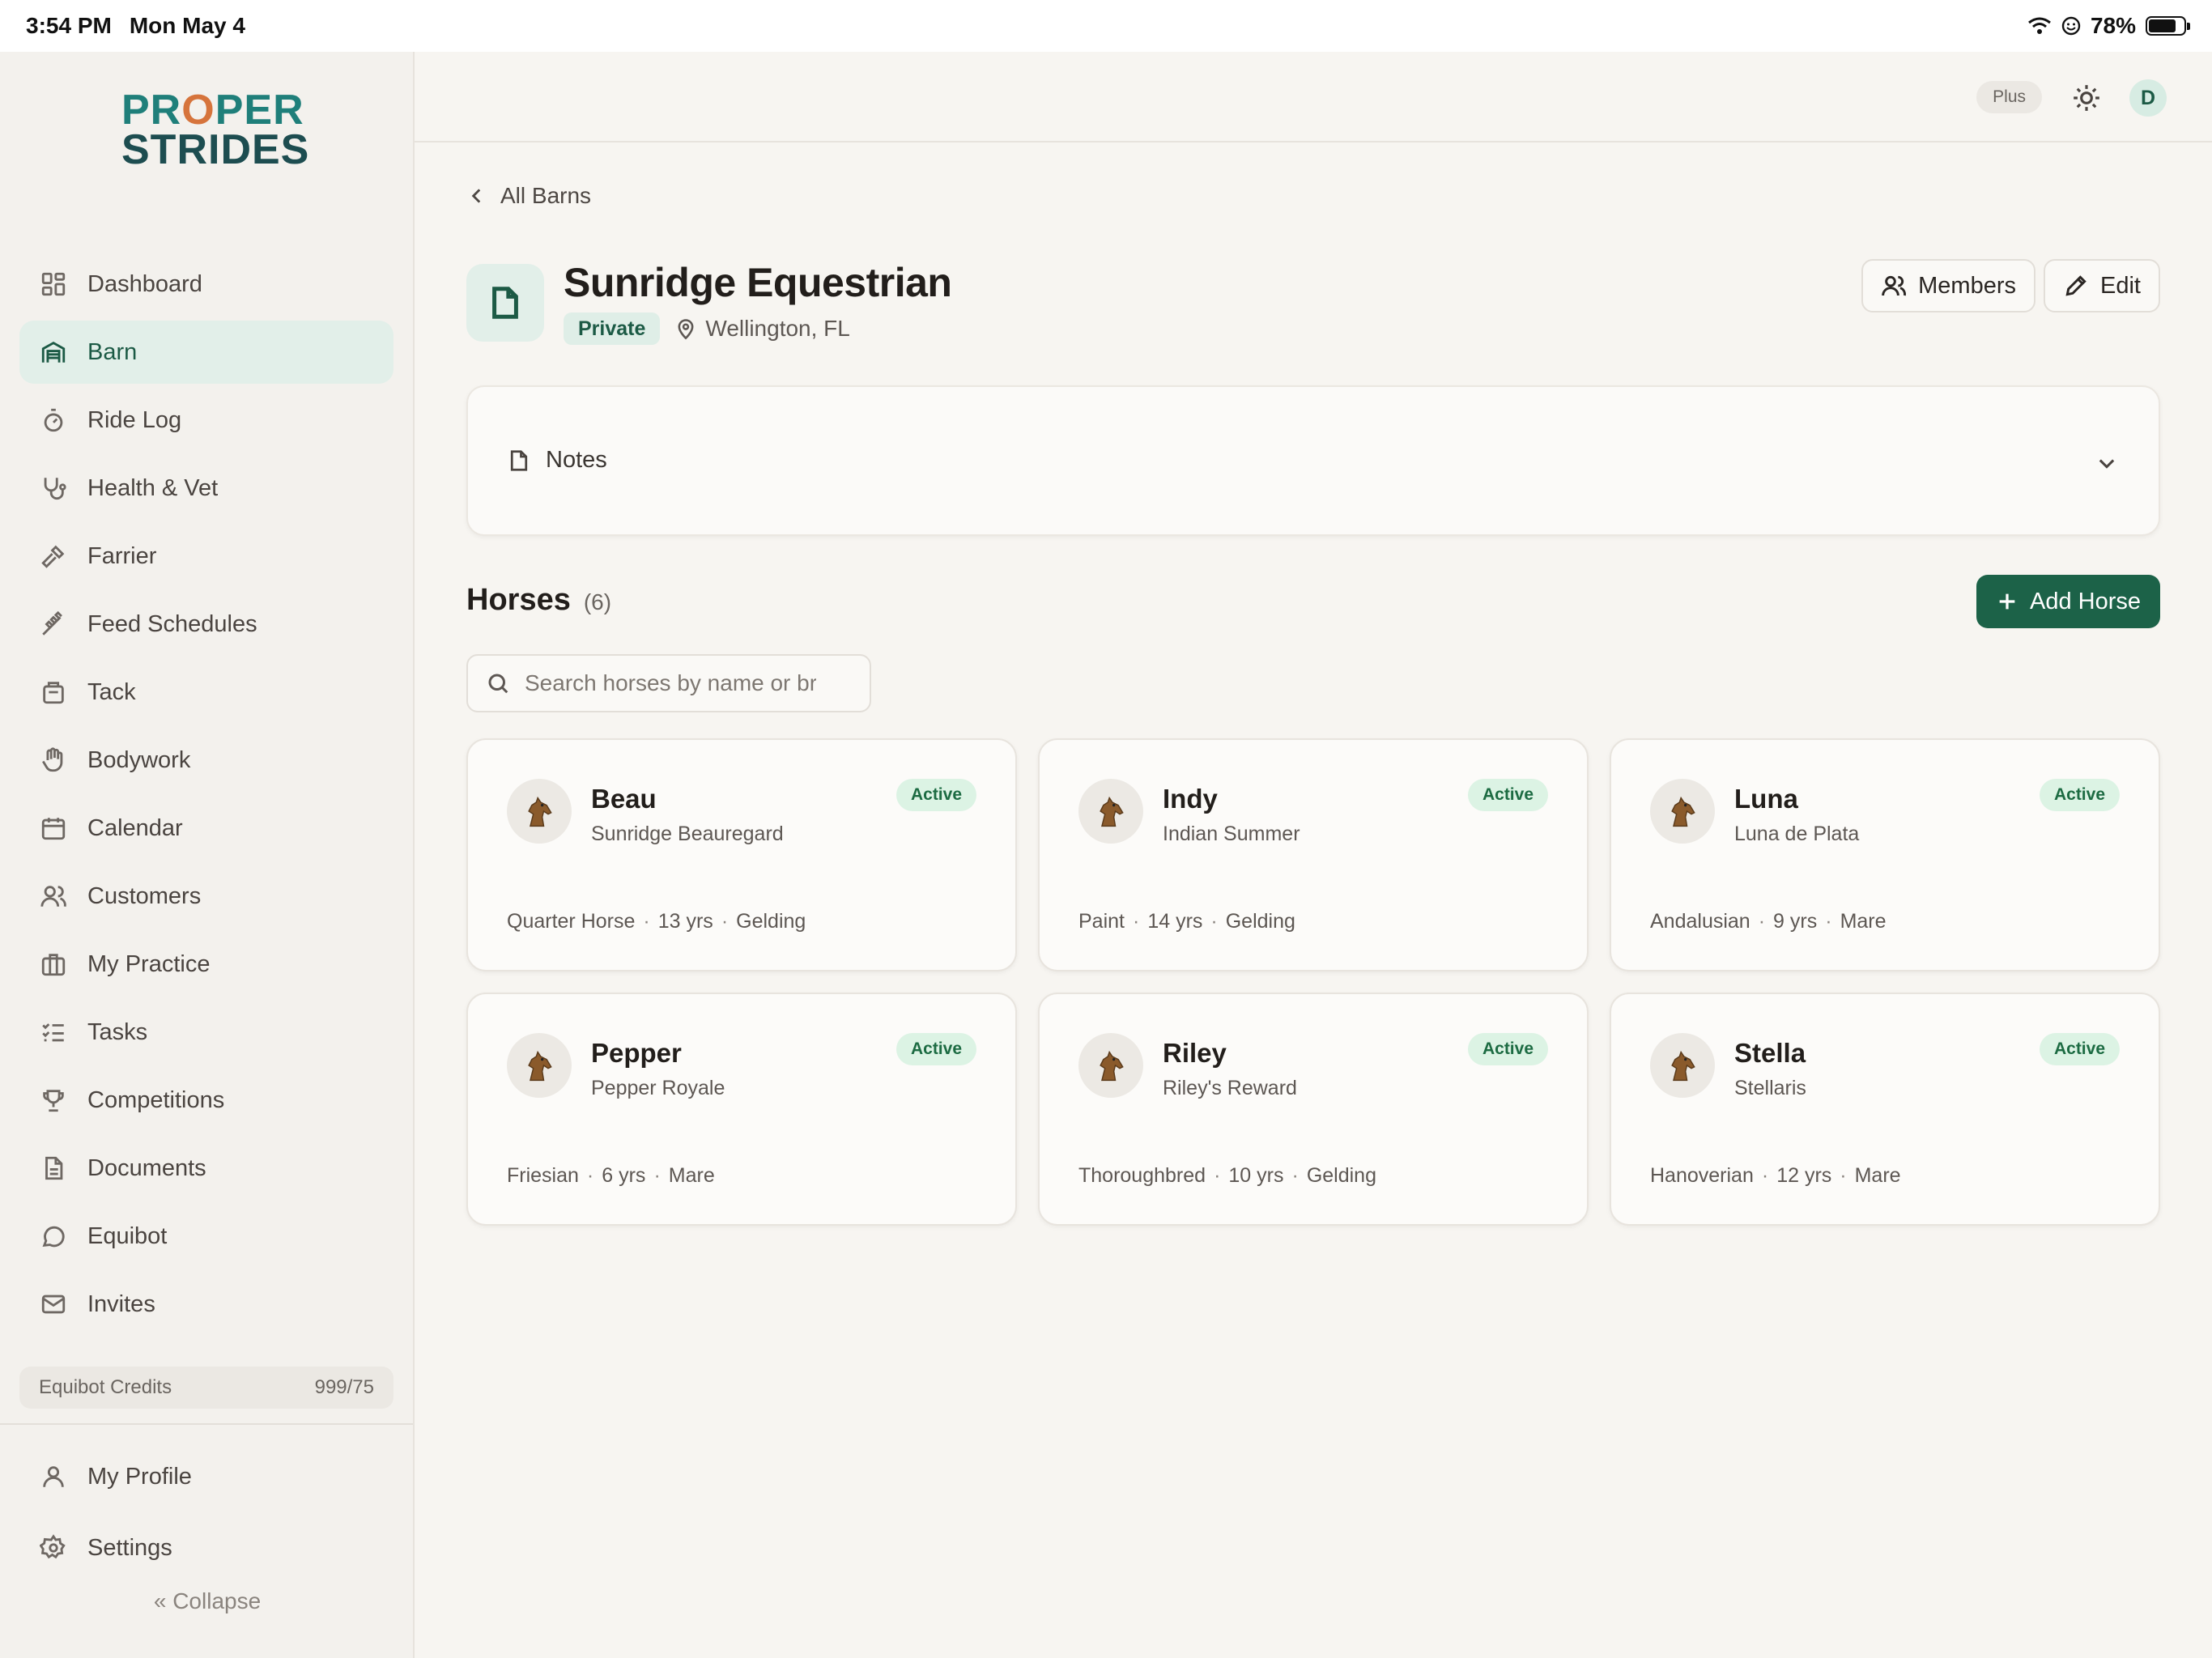 The height and width of the screenshot is (1658, 2212). What do you see at coordinates (206, 828) in the screenshot?
I see `sidebar-item-calendar: Calendar` at bounding box center [206, 828].